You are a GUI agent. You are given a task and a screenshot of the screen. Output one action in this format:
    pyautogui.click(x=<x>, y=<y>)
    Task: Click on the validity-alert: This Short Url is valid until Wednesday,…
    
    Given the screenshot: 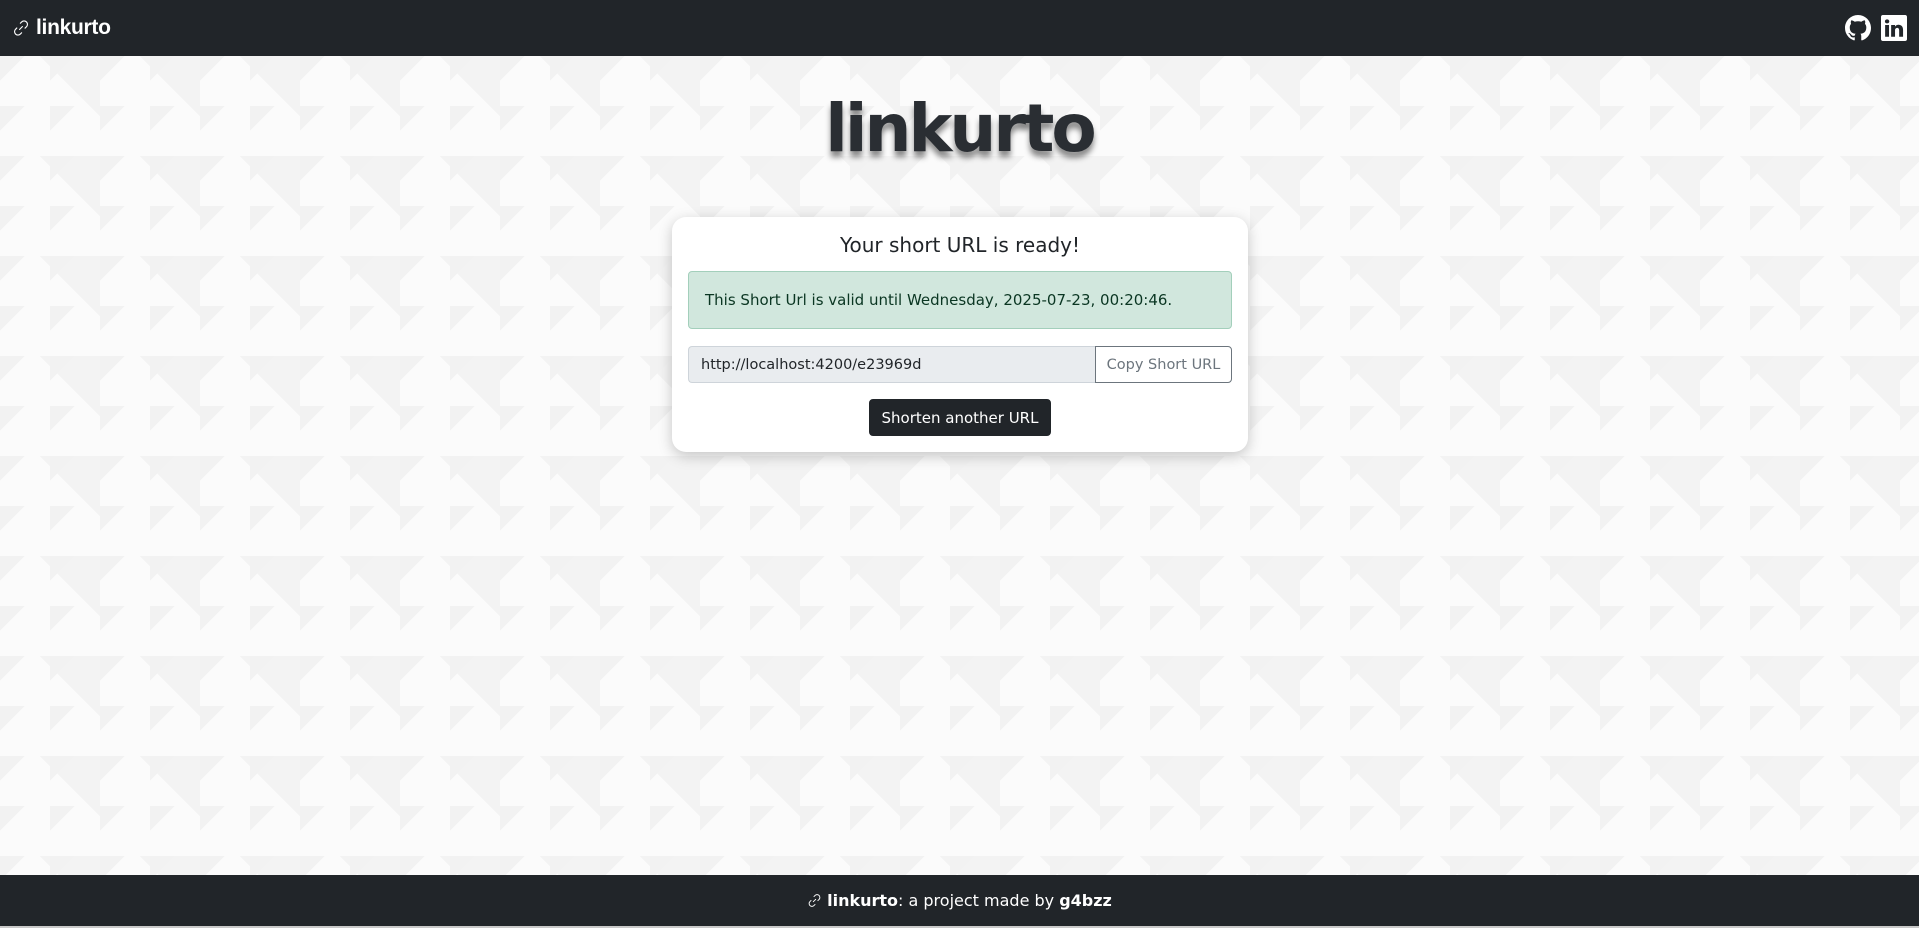 What is the action you would take?
    pyautogui.click(x=960, y=300)
    